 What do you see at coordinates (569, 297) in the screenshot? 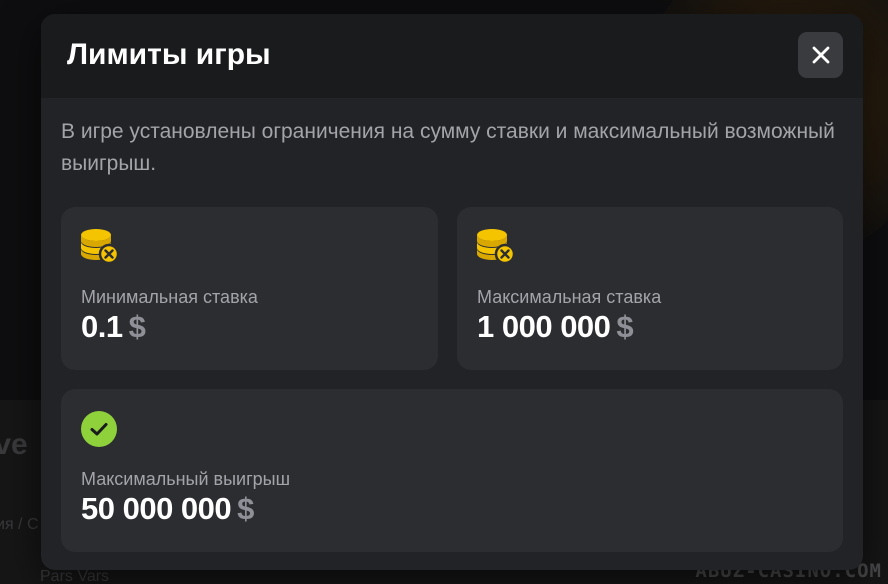
I see `max-bet-label: Максимальная ставка` at bounding box center [569, 297].